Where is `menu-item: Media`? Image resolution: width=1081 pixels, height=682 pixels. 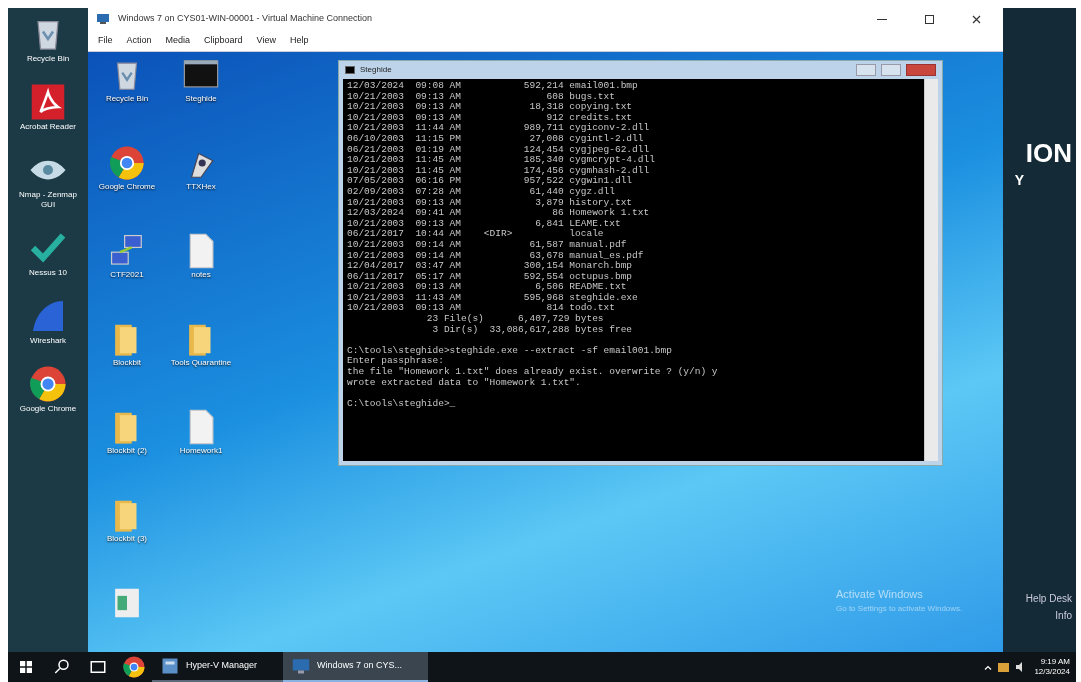 menu-item: Media is located at coordinates (178, 40).